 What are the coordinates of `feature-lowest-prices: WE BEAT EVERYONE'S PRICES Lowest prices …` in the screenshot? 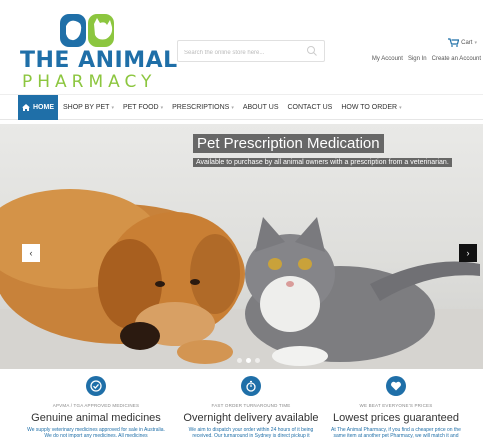 It's located at (396, 406).